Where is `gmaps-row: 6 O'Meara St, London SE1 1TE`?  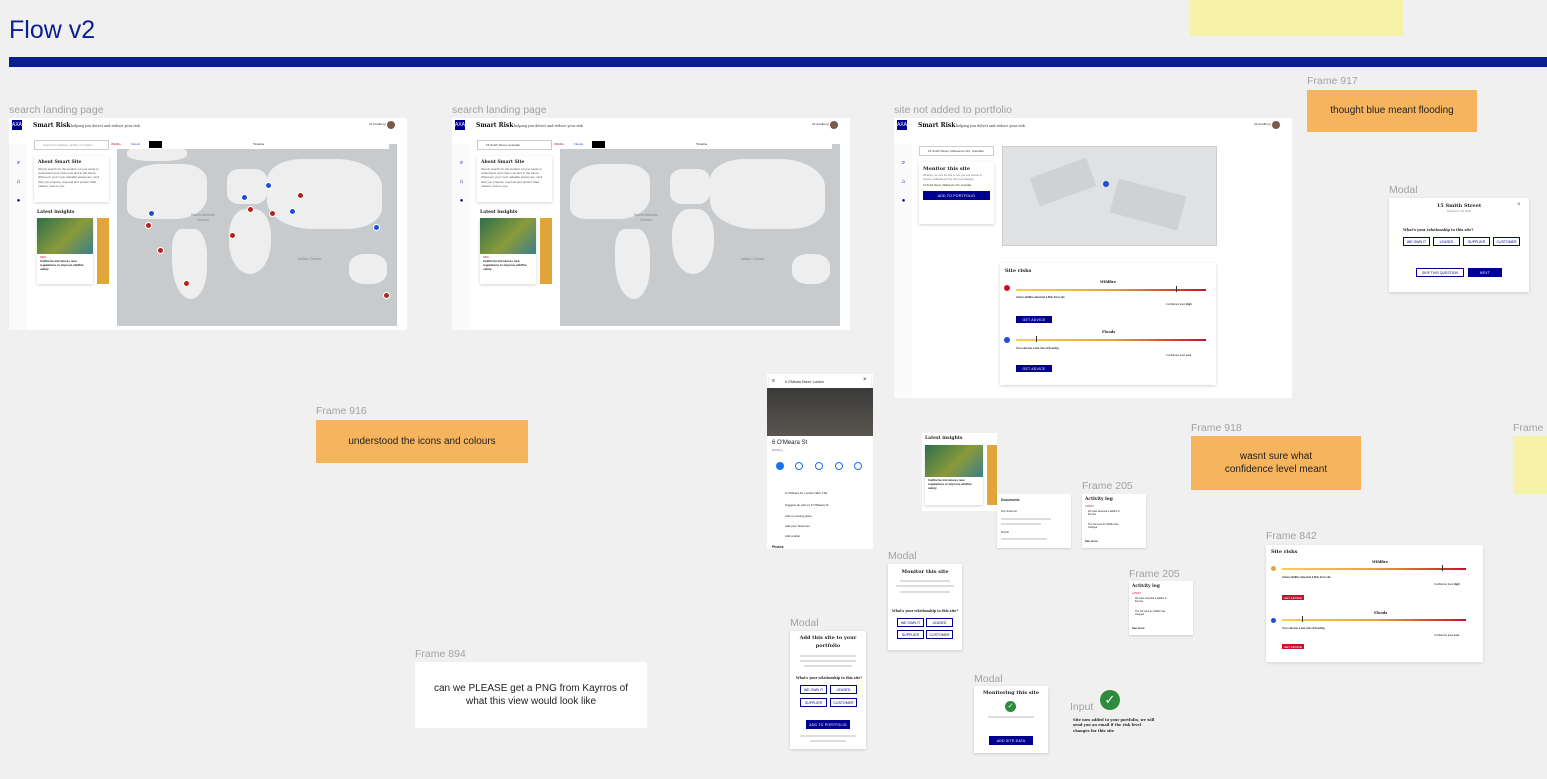
gmaps-row: 6 O'Meara St, London SE1 1TE is located at coordinates (806, 493).